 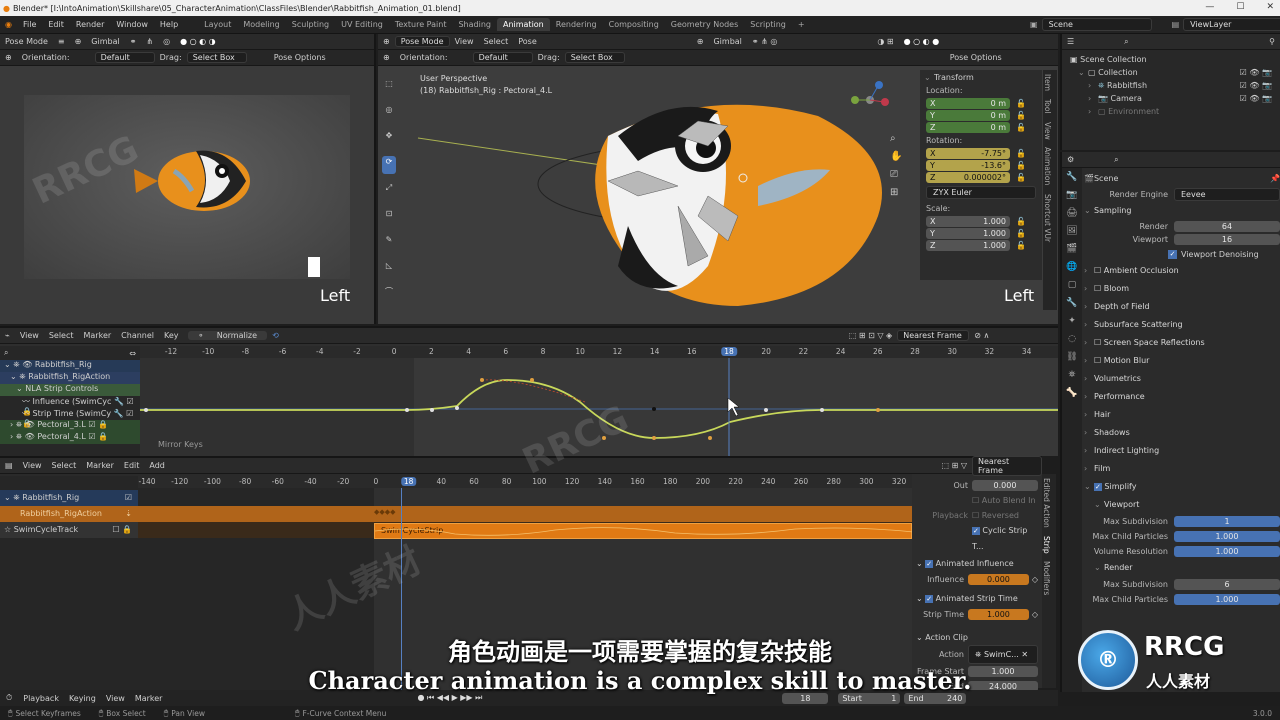 I want to click on side-tab-shortcut: Shortcut VUr, so click(x=1047, y=218).